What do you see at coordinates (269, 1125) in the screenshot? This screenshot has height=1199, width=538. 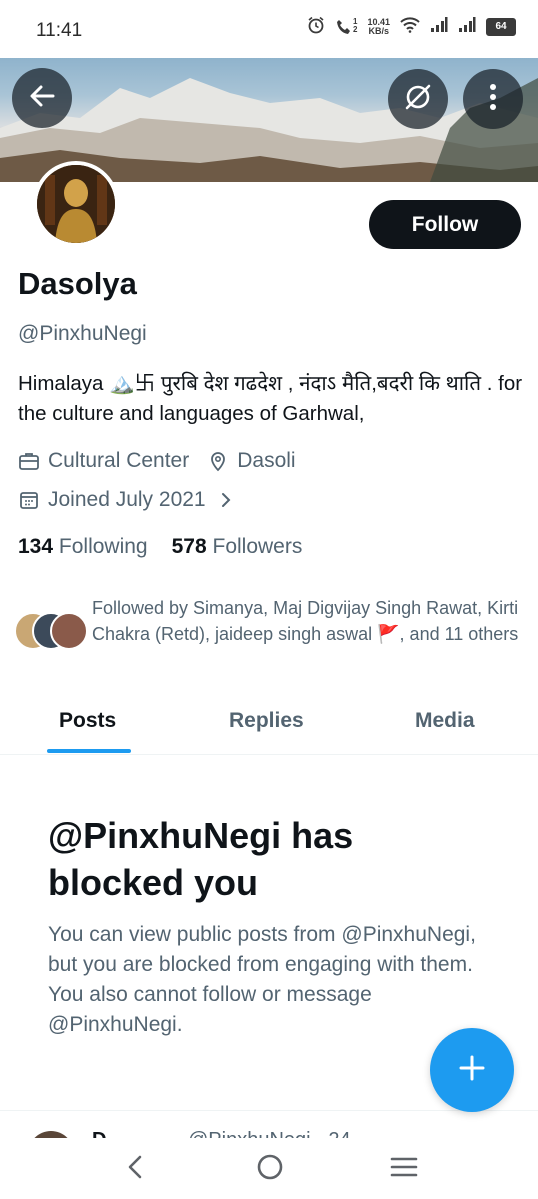 I see `next-post-preview: D @PinxhuNegi · 24` at bounding box center [269, 1125].